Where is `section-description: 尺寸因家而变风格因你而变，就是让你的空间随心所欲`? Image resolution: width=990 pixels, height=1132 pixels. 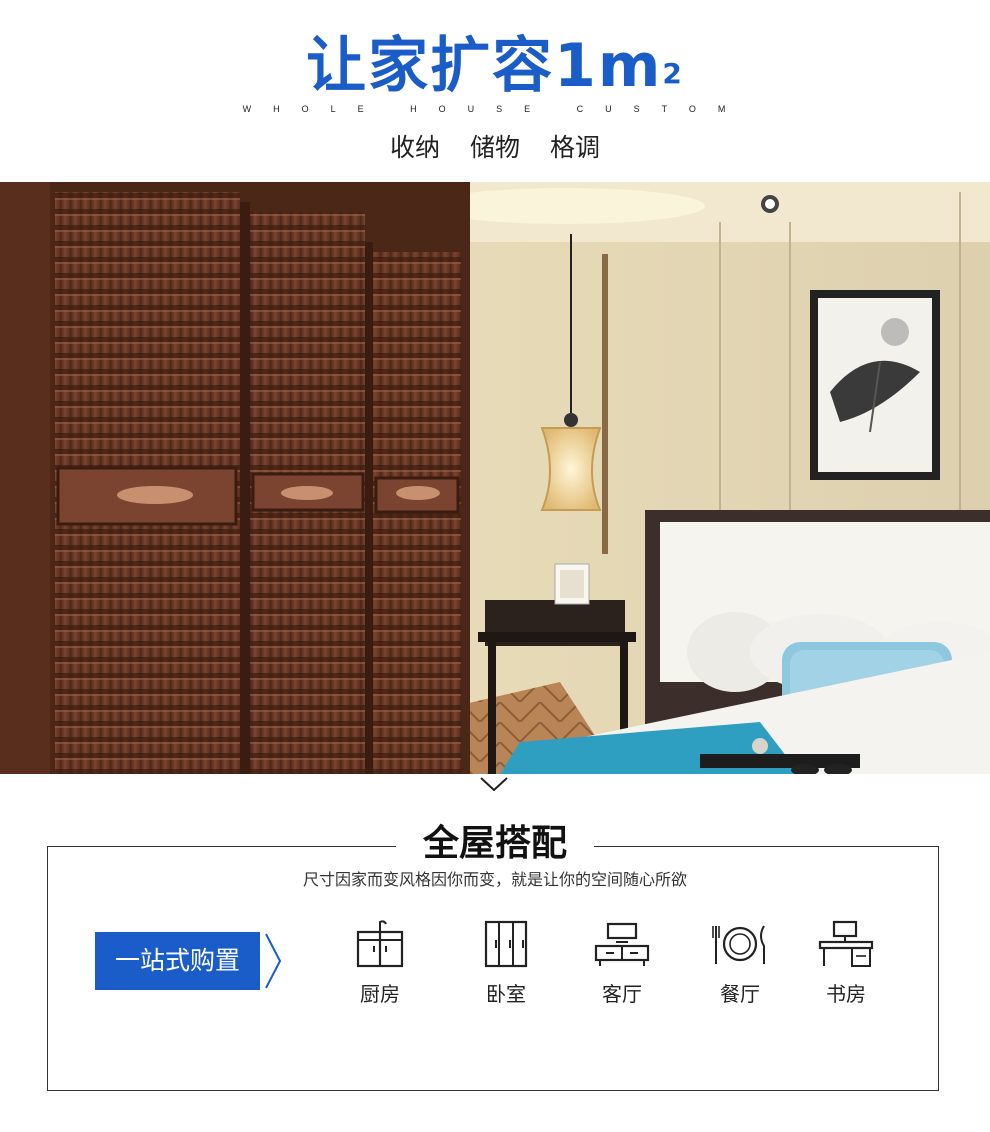
section-description: 尺寸因家而变风格因你而变，就是让你的空间随心所欲 is located at coordinates (494, 879).